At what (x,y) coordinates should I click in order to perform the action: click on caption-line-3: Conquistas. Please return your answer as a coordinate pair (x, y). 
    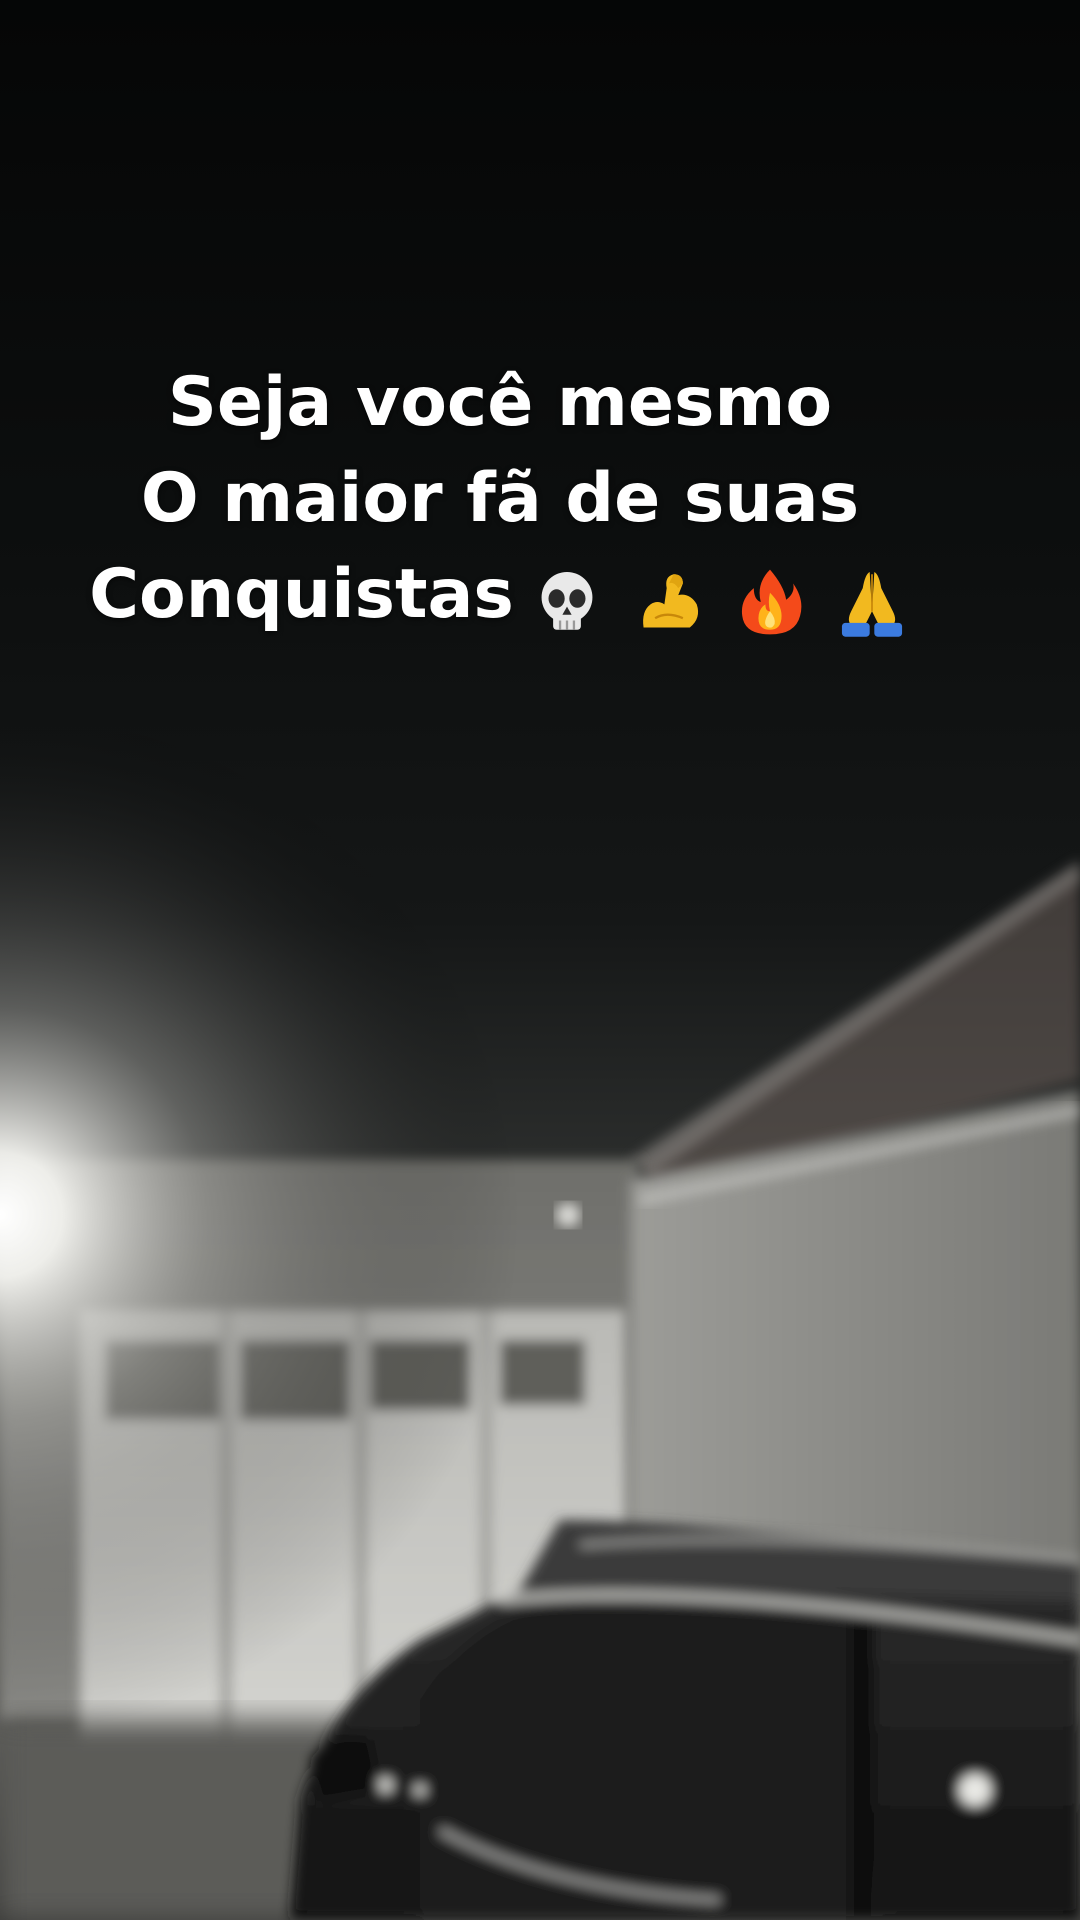
    Looking at the image, I should click on (500, 596).